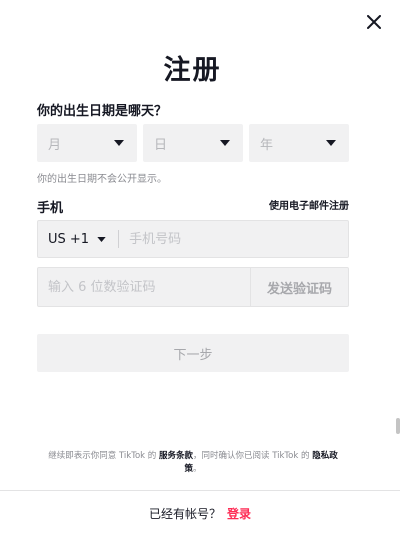 The width and height of the screenshot is (400, 535). Describe the element at coordinates (267, 145) in the screenshot. I see `year-placeholder: 年` at that location.